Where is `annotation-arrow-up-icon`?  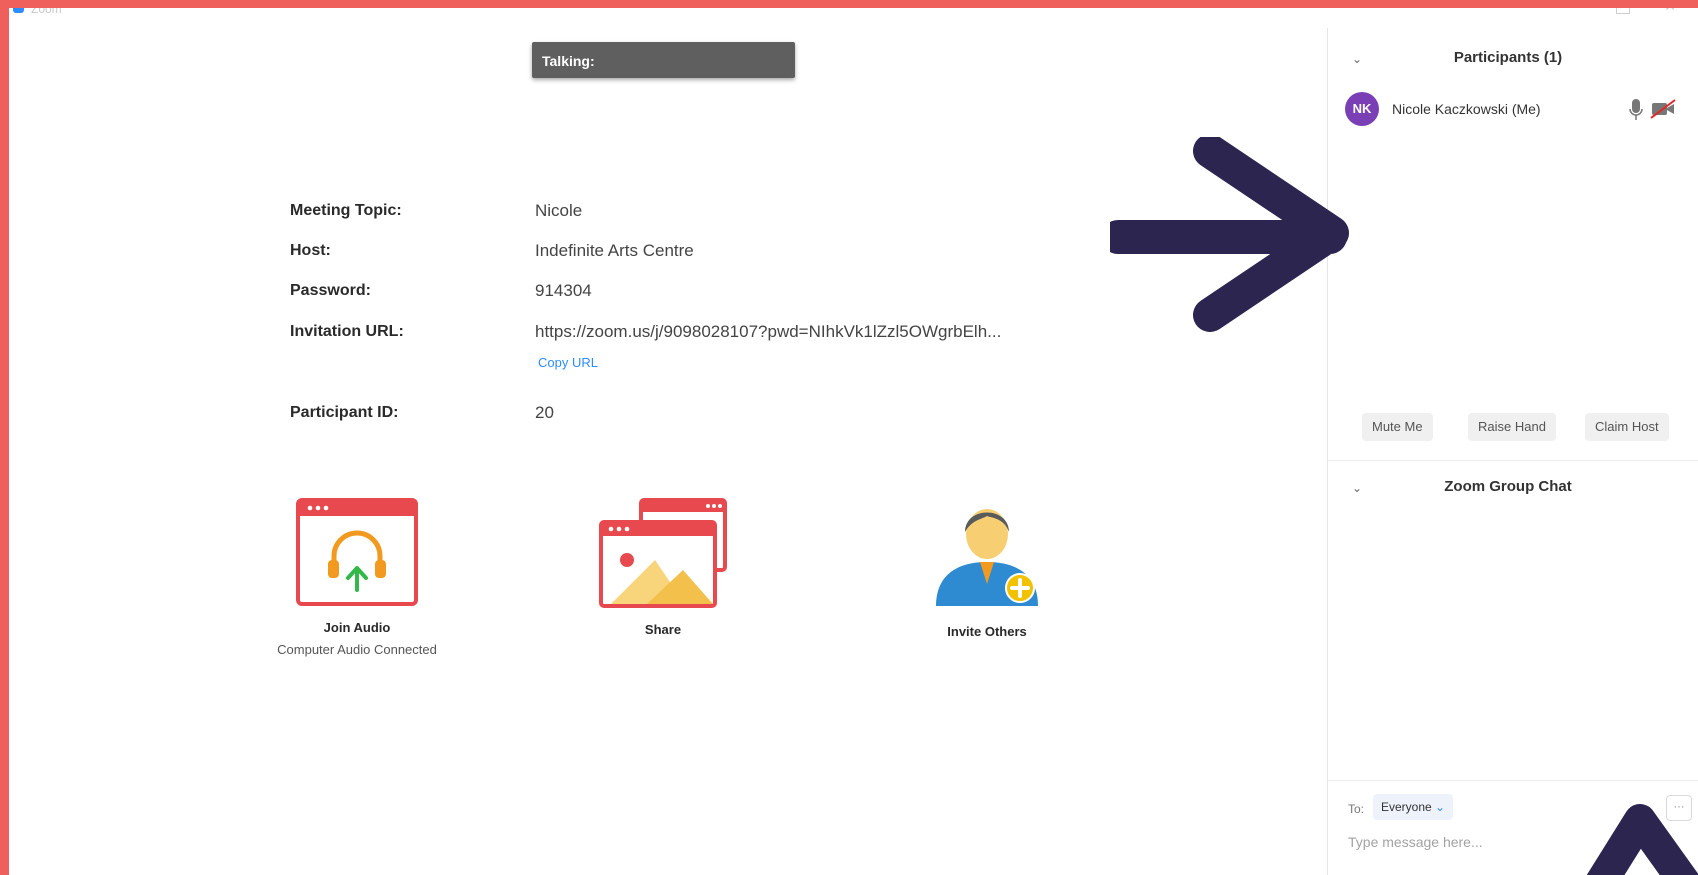
annotation-arrow-up-icon is located at coordinates (1642, 839).